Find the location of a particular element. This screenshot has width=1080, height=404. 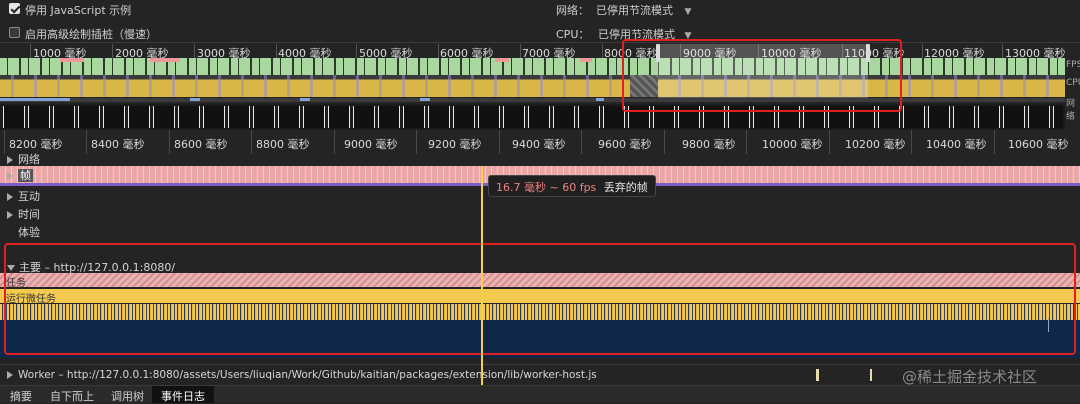

frame-tooltip: 16.7 毫秒 ~ 60 fps 丢弃的帧 is located at coordinates (572, 186).